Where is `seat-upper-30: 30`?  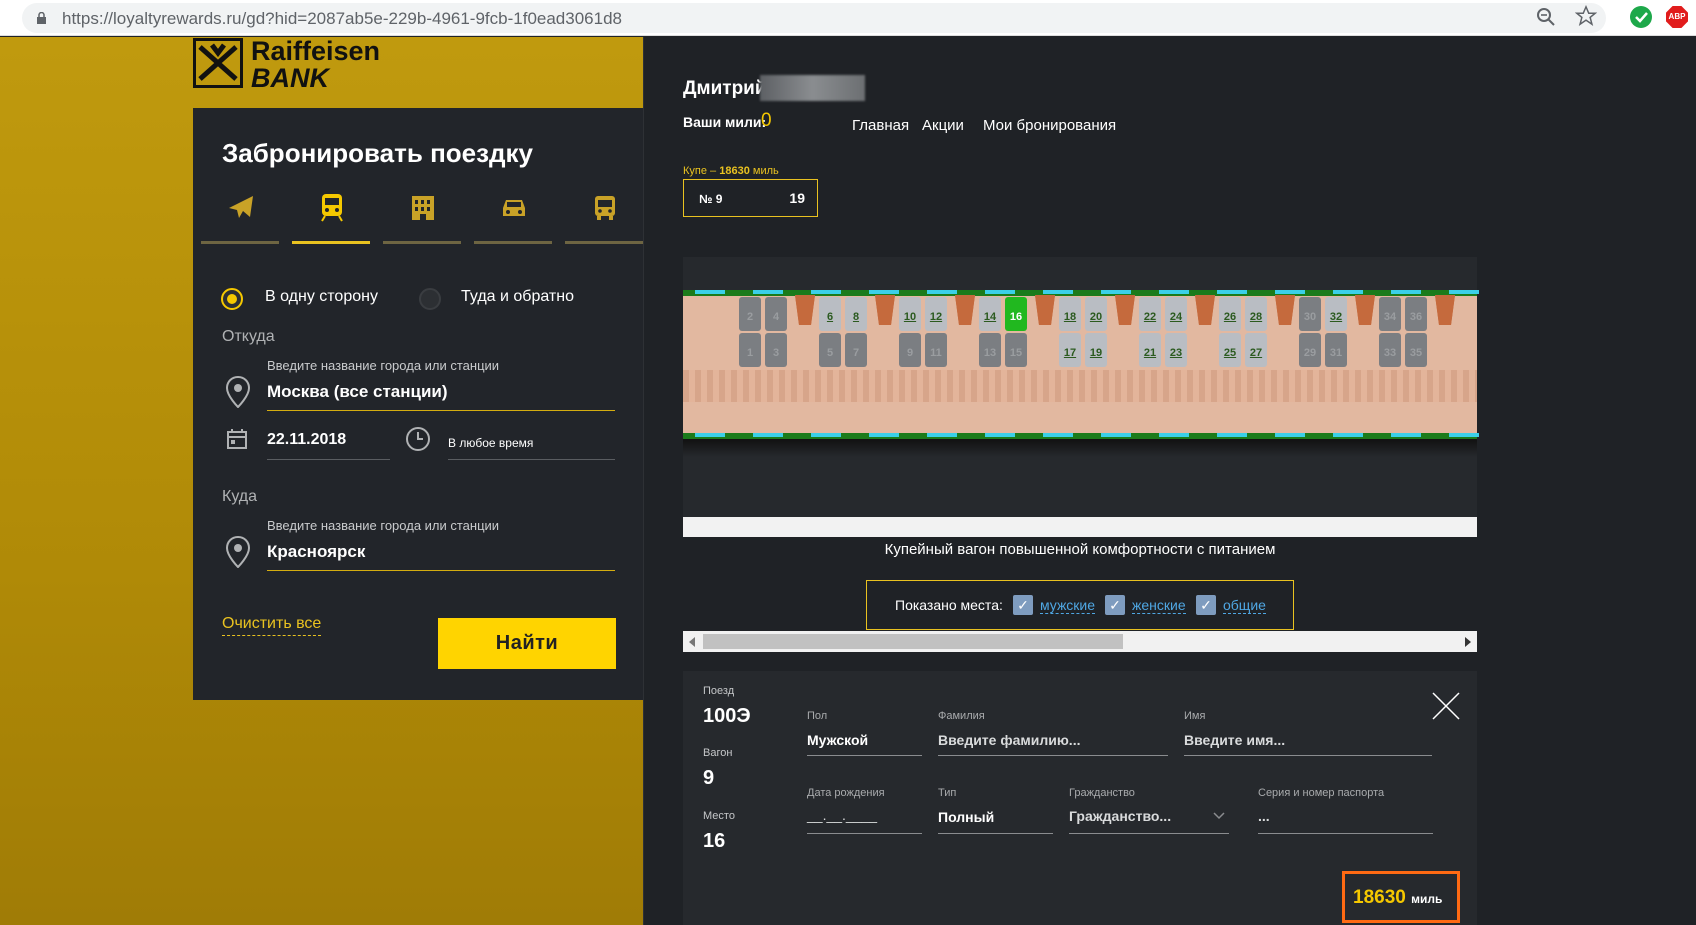 seat-upper-30: 30 is located at coordinates (1310, 314).